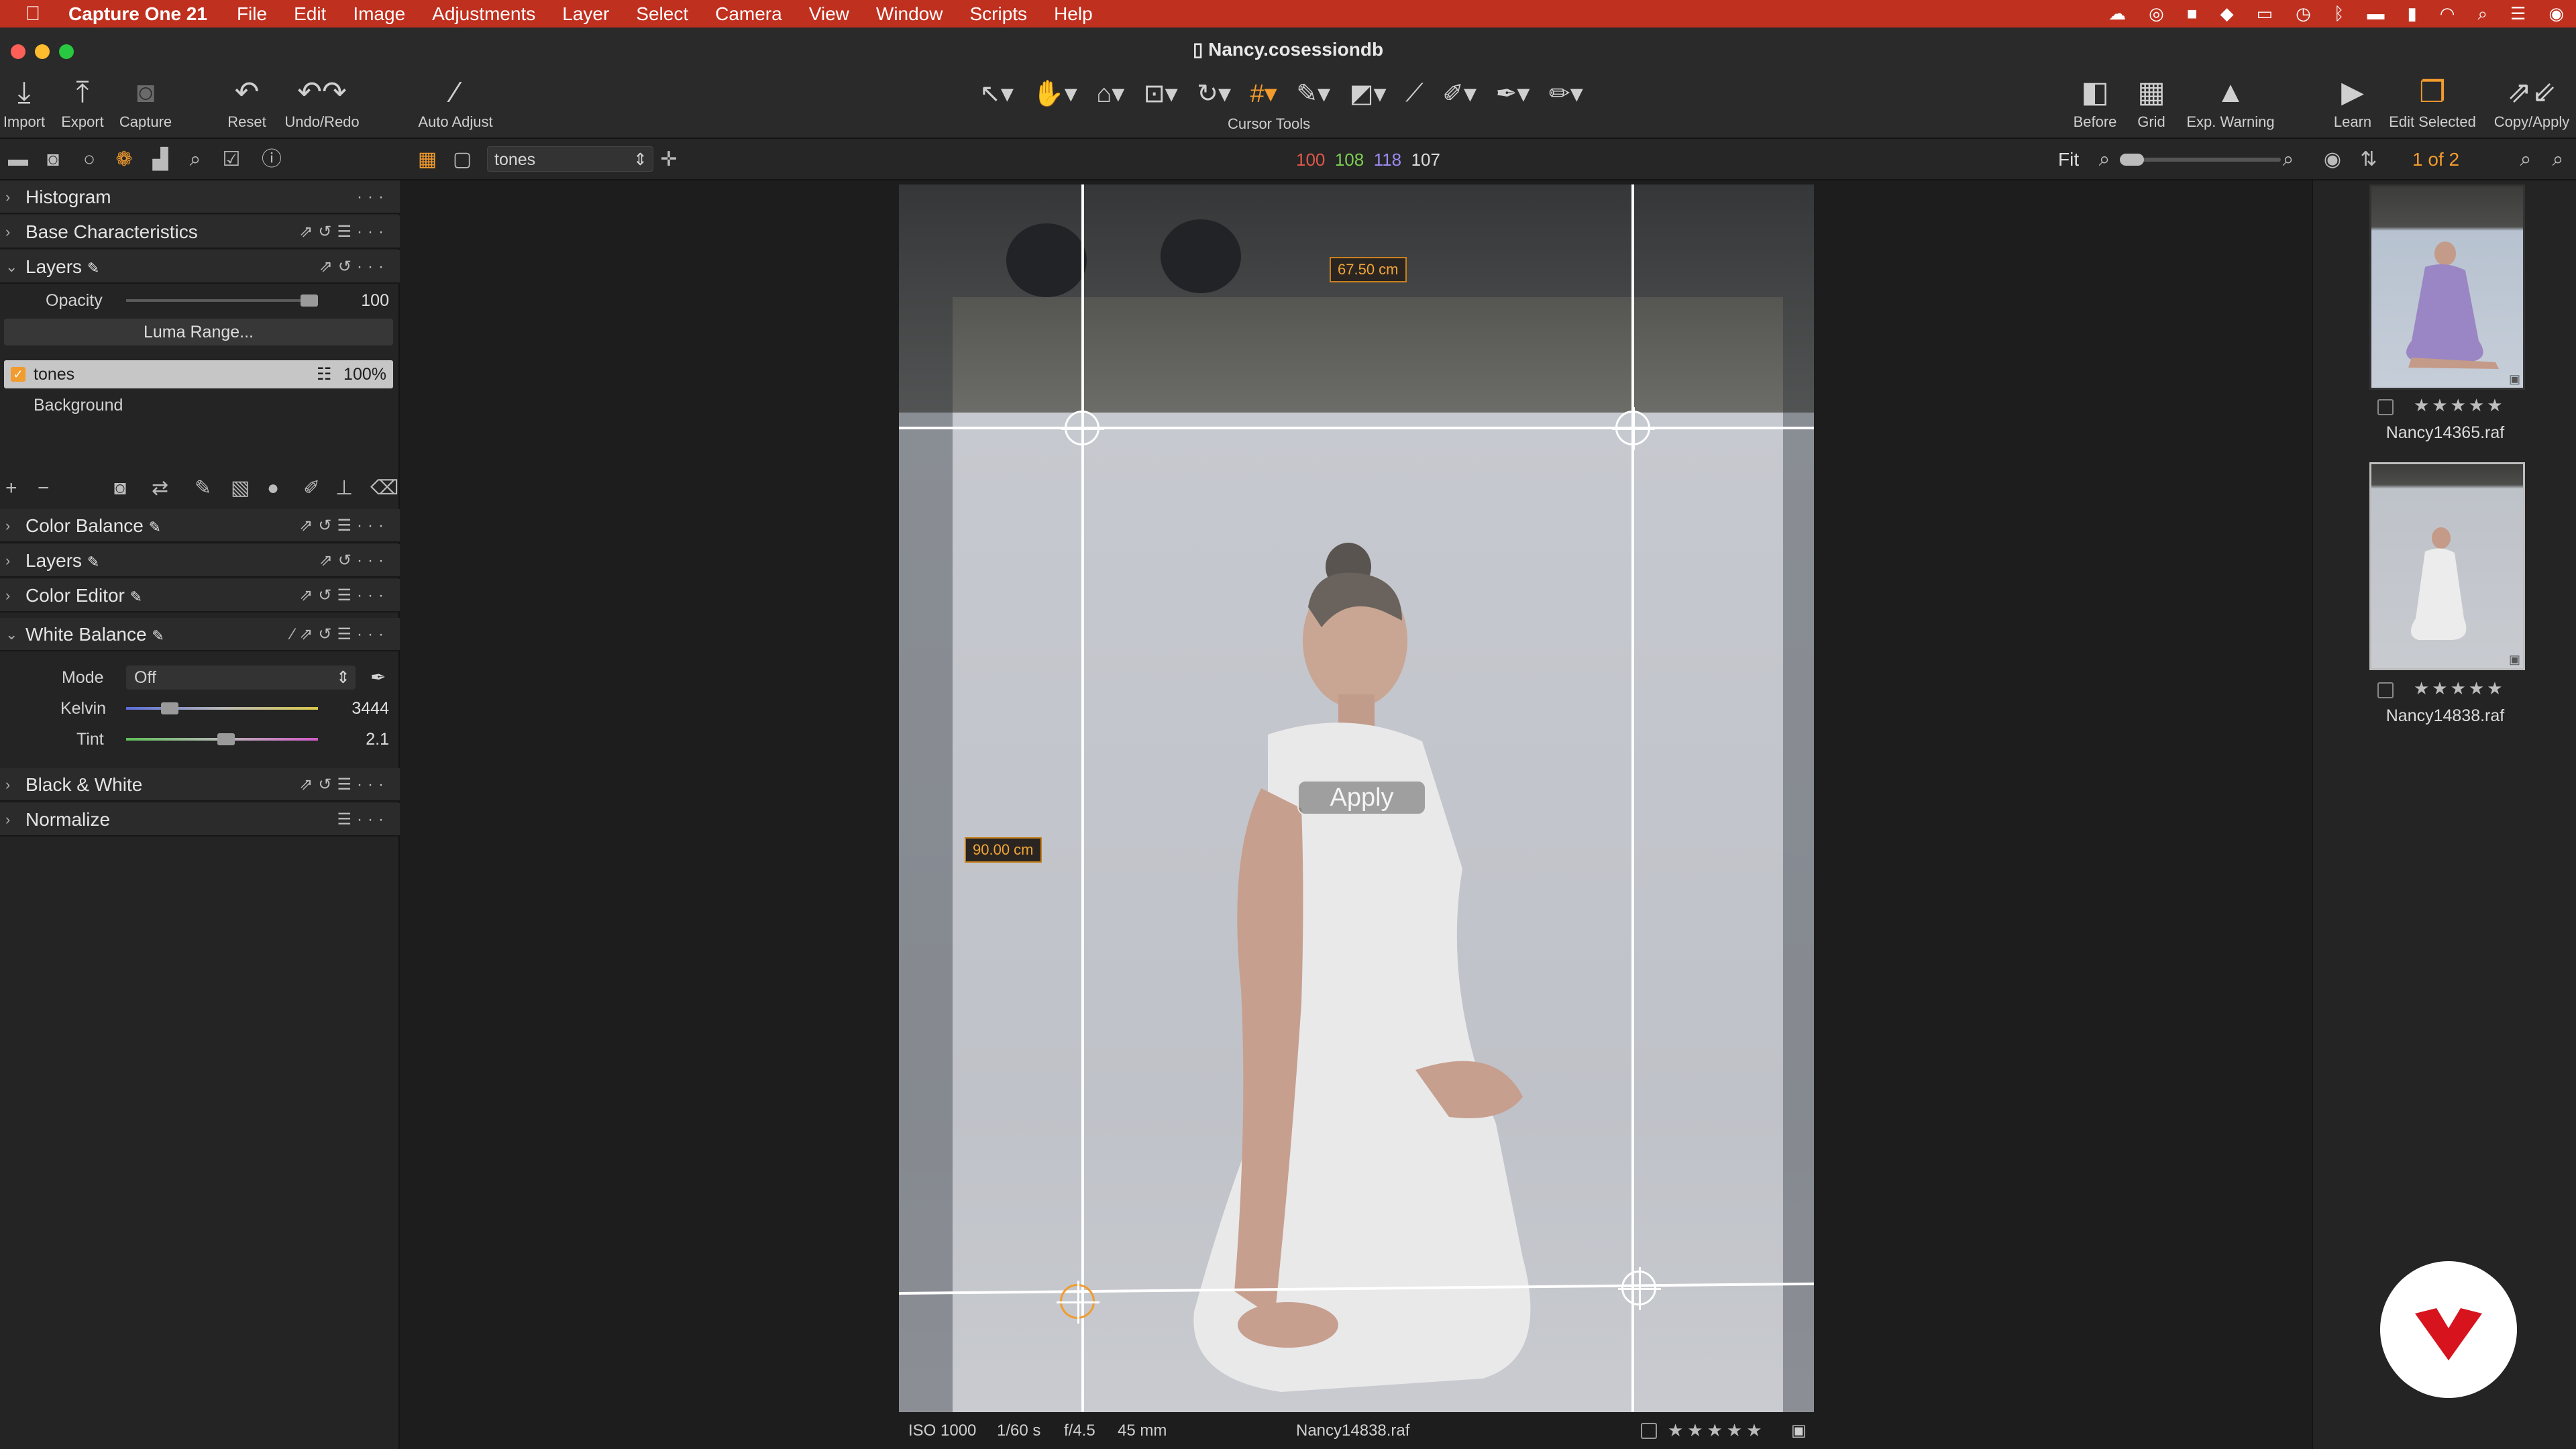 Image resolution: width=2576 pixels, height=1449 pixels. Describe the element at coordinates (2332, 160) in the screenshot. I see `eye-icon: ◉` at that location.